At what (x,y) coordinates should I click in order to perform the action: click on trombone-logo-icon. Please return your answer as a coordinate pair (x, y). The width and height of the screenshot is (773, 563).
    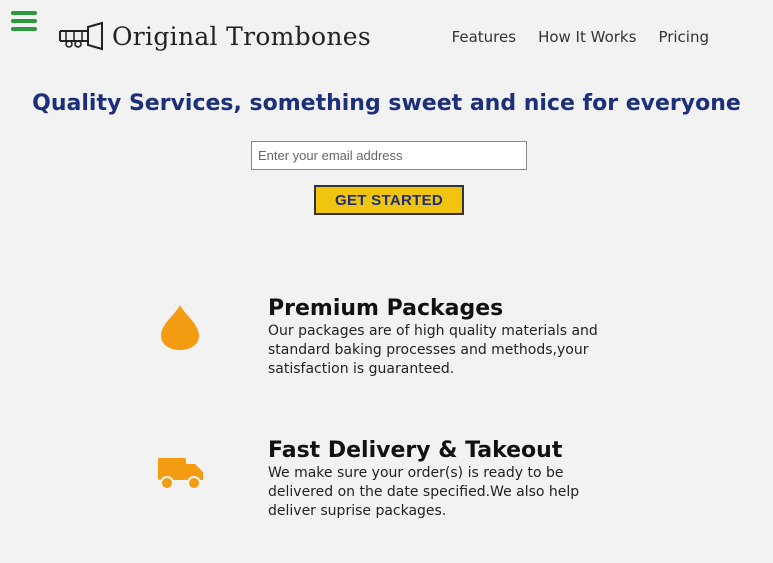
    Looking at the image, I should click on (81, 36).